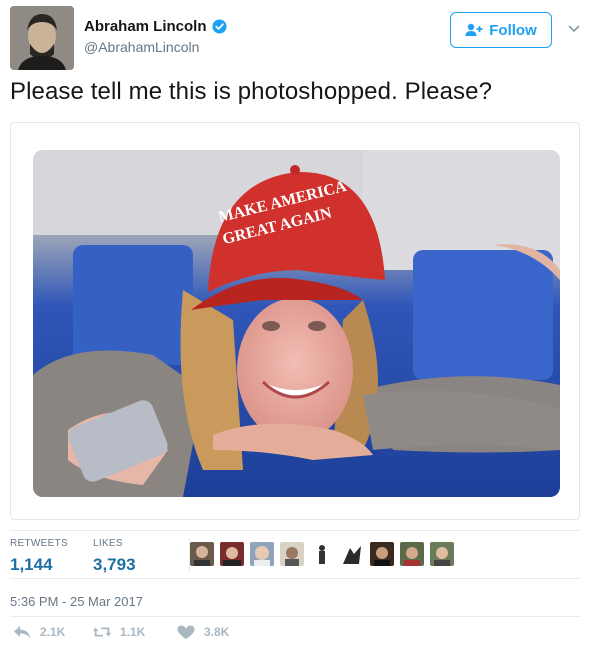  I want to click on heart-icon, so click(186, 632).